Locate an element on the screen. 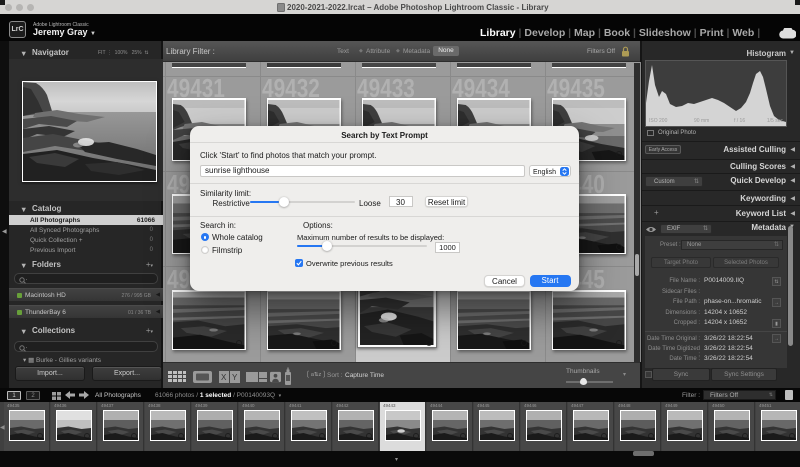 Image resolution: width=800 pixels, height=467 pixels. svg-text: Y is located at coordinates (235, 377).